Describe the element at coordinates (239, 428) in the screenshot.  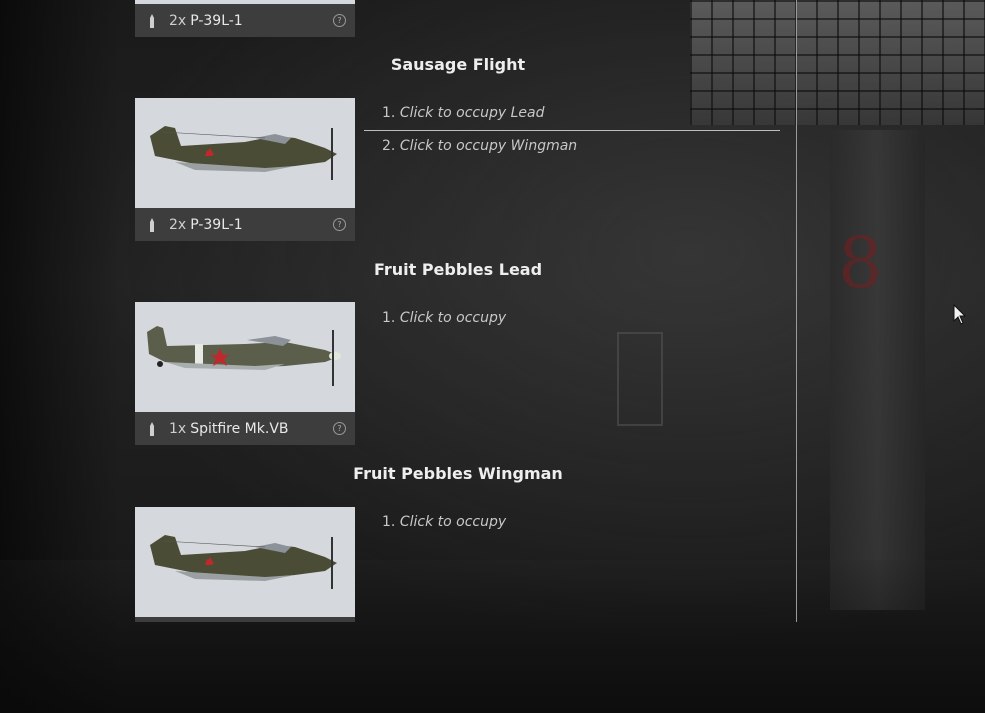
I see `aircraft-name: Spitfire Mk.VB` at that location.